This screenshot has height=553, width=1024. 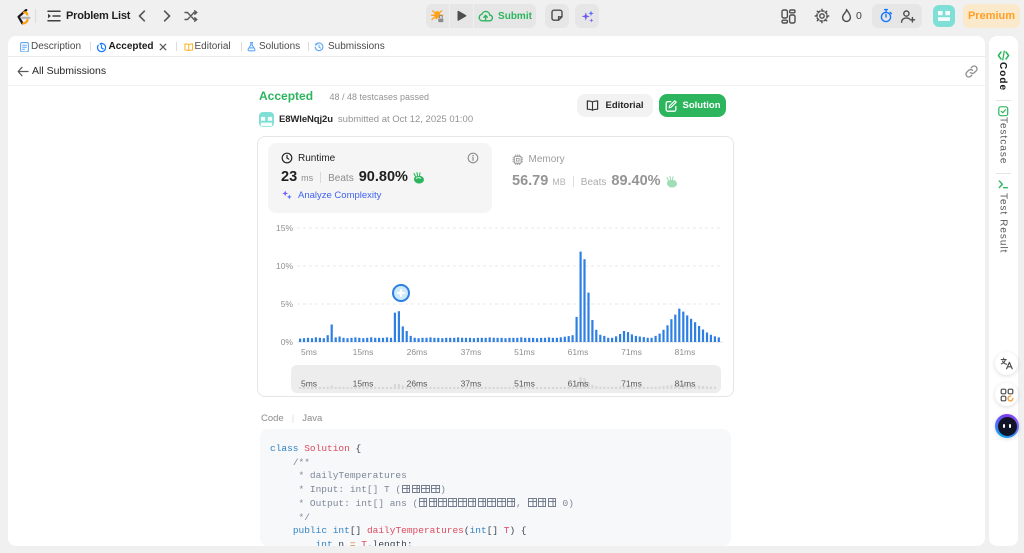 I want to click on svg-text: 0%, so click(x=287, y=342).